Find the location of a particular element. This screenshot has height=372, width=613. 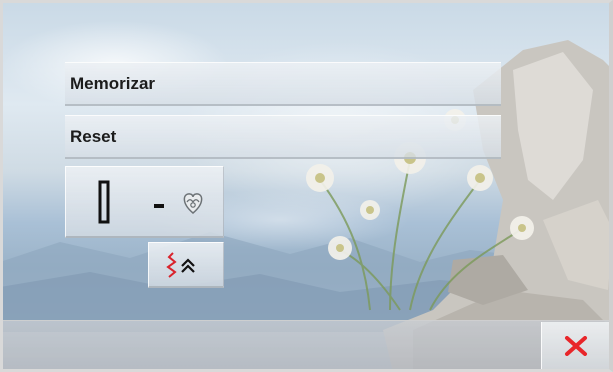

close-icon is located at coordinates (575, 346).